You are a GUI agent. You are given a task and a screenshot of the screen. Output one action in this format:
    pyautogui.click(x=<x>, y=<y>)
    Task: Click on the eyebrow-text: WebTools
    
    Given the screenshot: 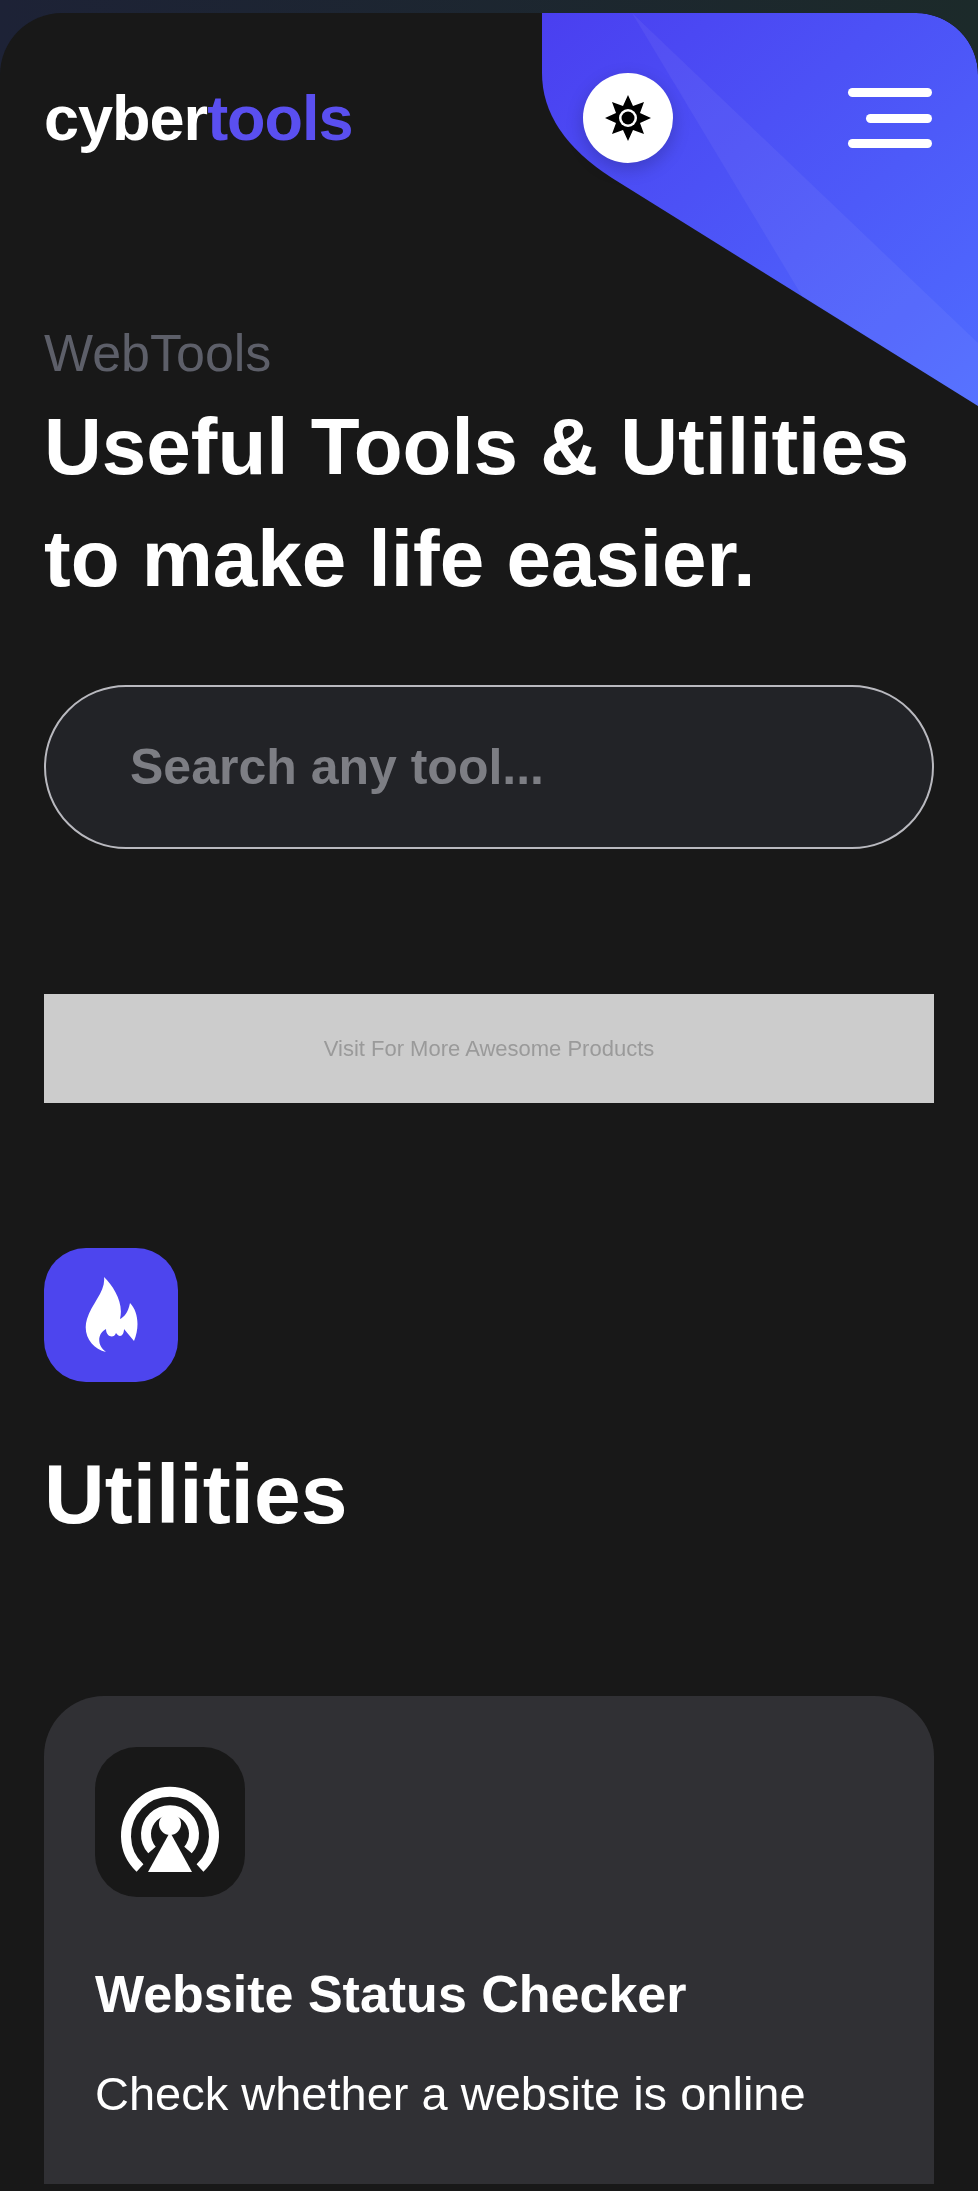 What is the action you would take?
    pyautogui.click(x=158, y=353)
    